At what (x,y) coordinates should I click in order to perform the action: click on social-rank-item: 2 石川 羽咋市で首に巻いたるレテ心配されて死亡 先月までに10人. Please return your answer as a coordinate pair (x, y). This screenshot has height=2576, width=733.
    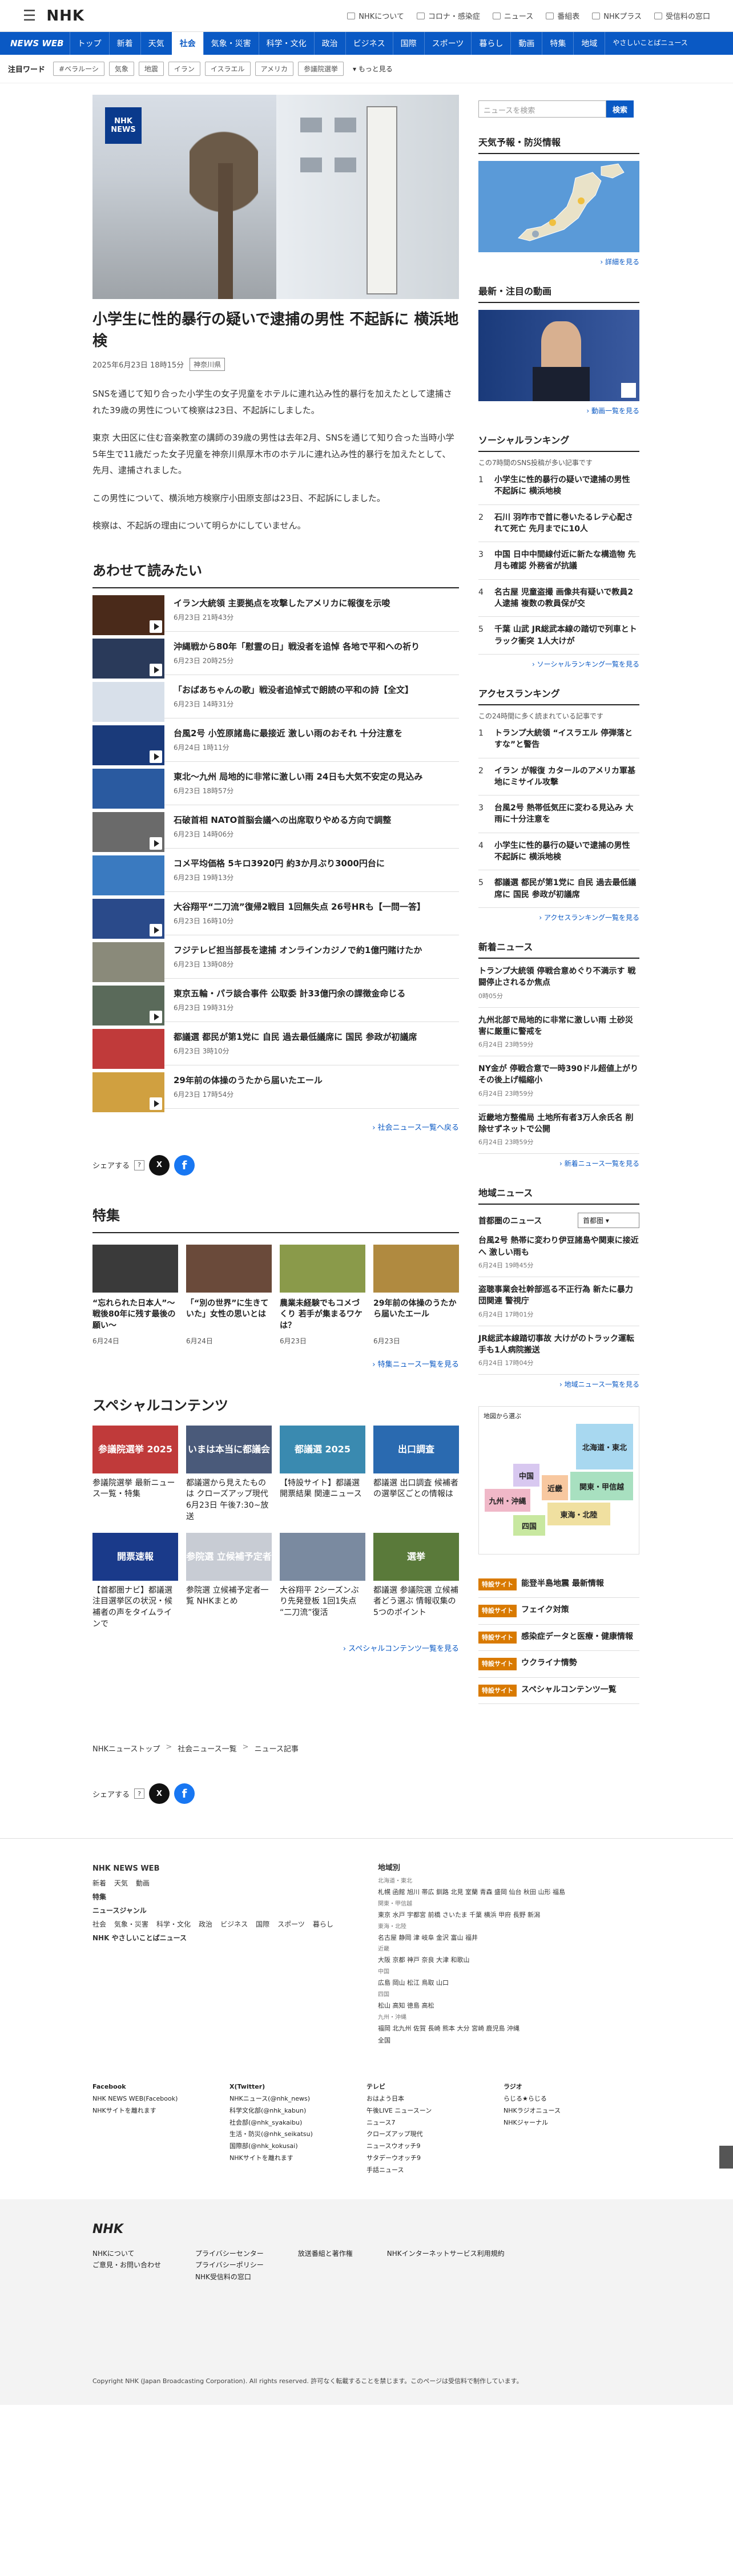
    Looking at the image, I should click on (558, 524).